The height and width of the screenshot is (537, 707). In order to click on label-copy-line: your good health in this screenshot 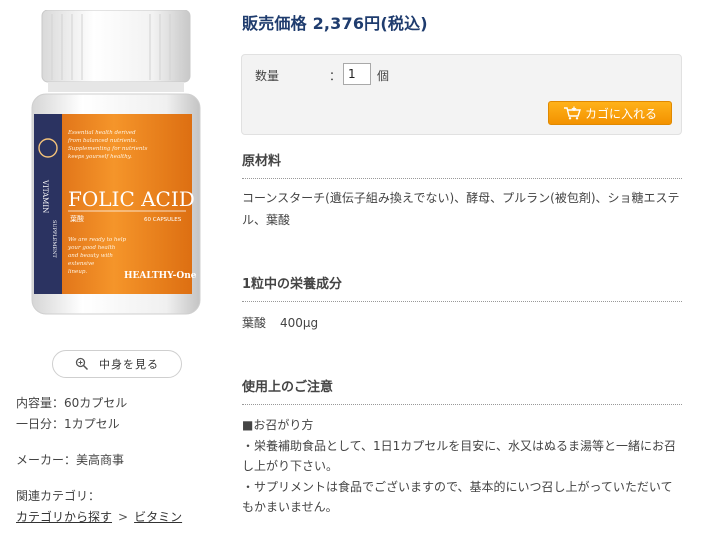, I will do `click(91, 248)`.